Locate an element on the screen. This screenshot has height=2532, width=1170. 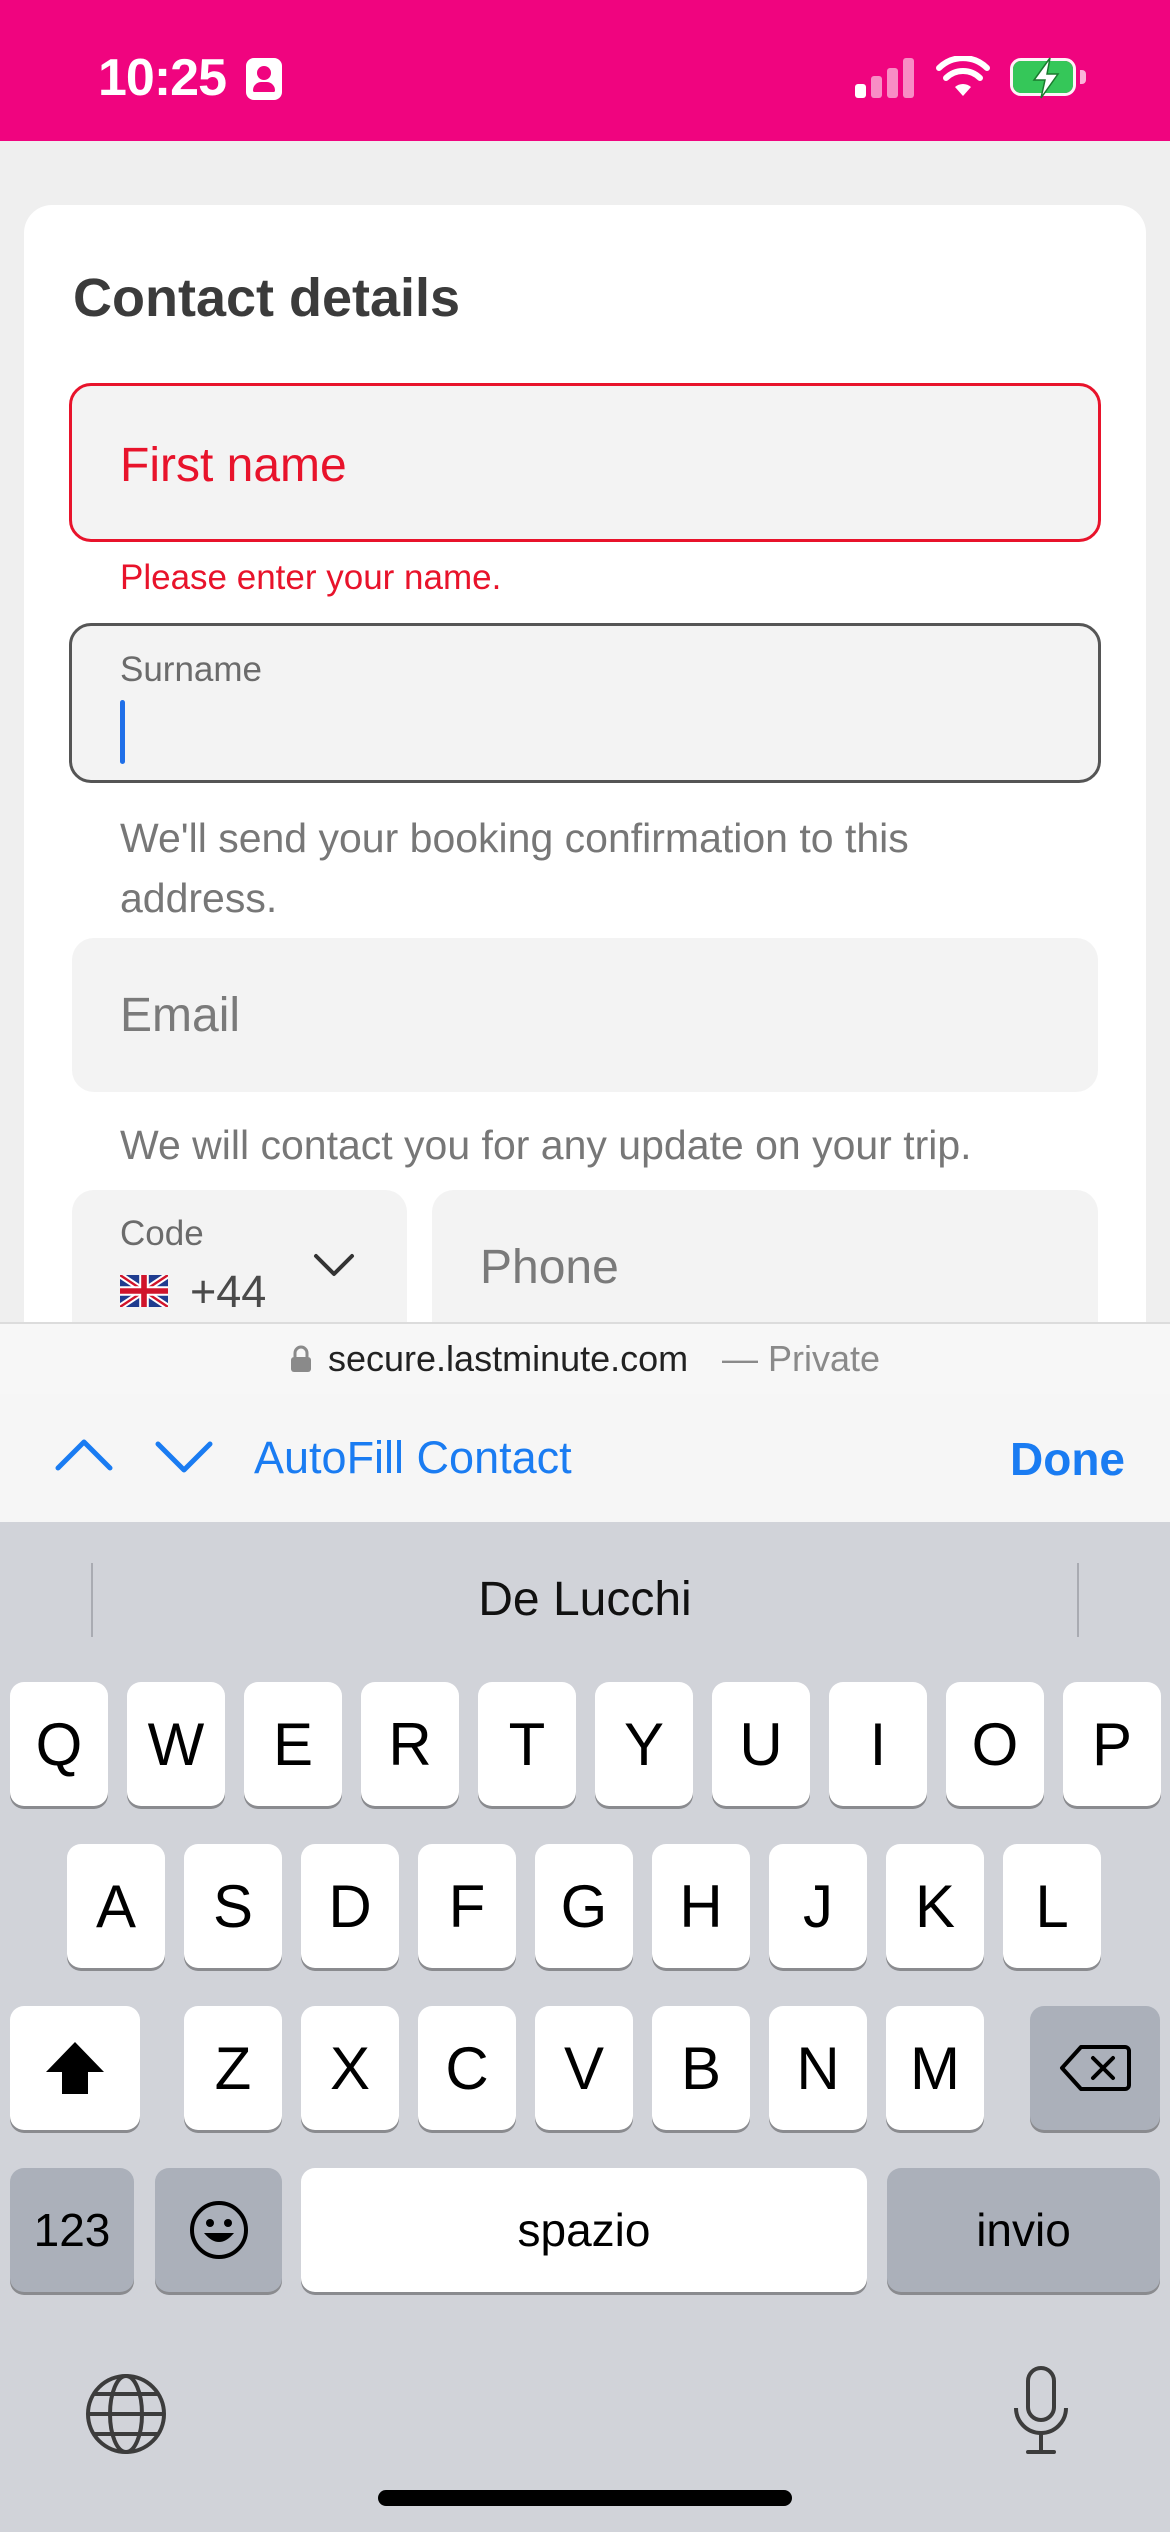
key-u: U is located at coordinates (761, 1744).